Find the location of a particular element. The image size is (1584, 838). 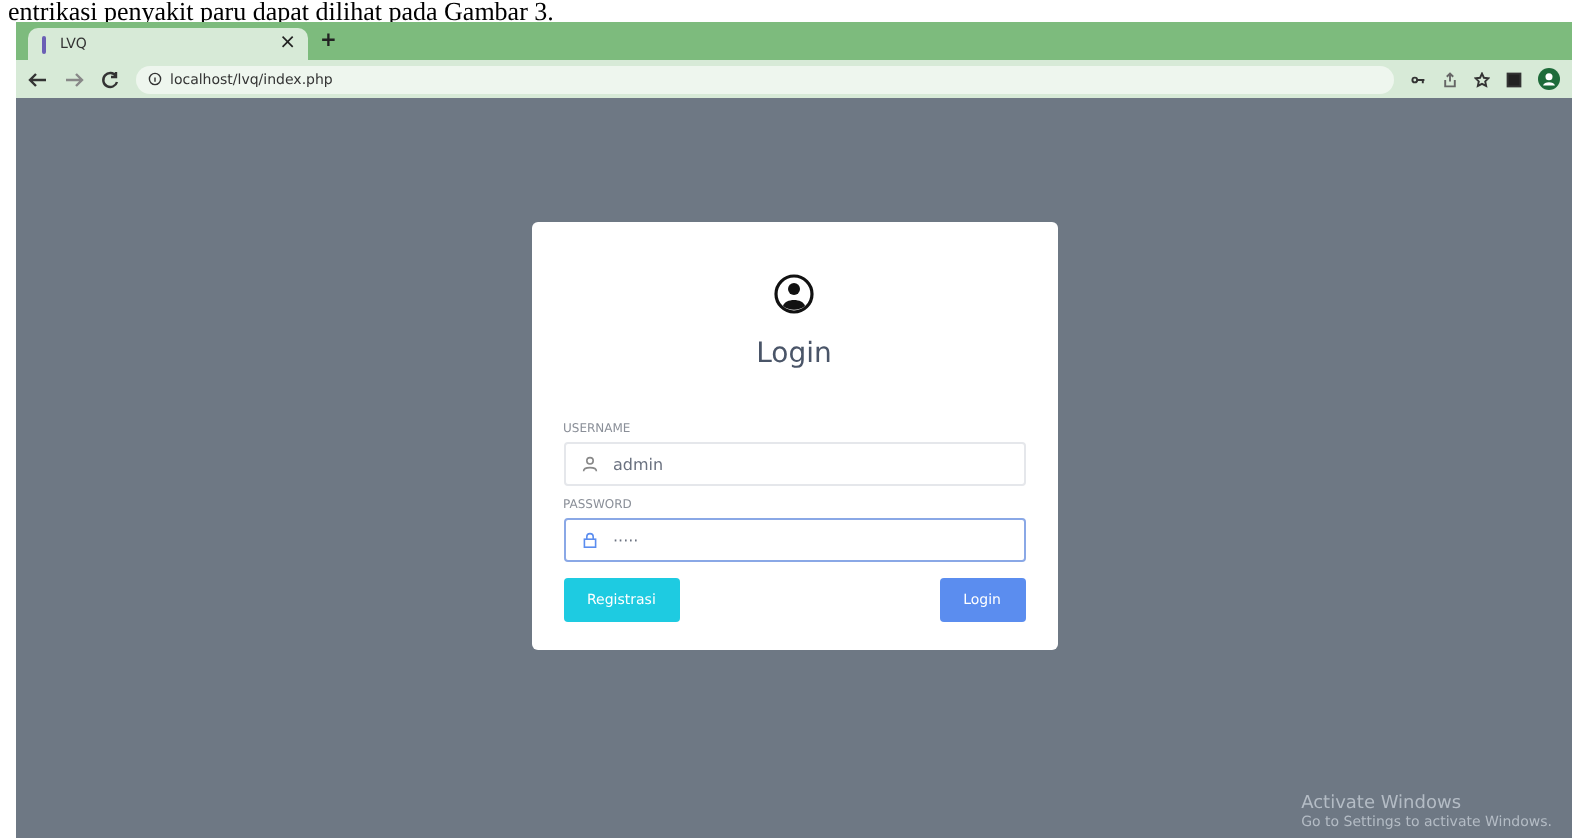

new-tab-button: + is located at coordinates (328, 41).